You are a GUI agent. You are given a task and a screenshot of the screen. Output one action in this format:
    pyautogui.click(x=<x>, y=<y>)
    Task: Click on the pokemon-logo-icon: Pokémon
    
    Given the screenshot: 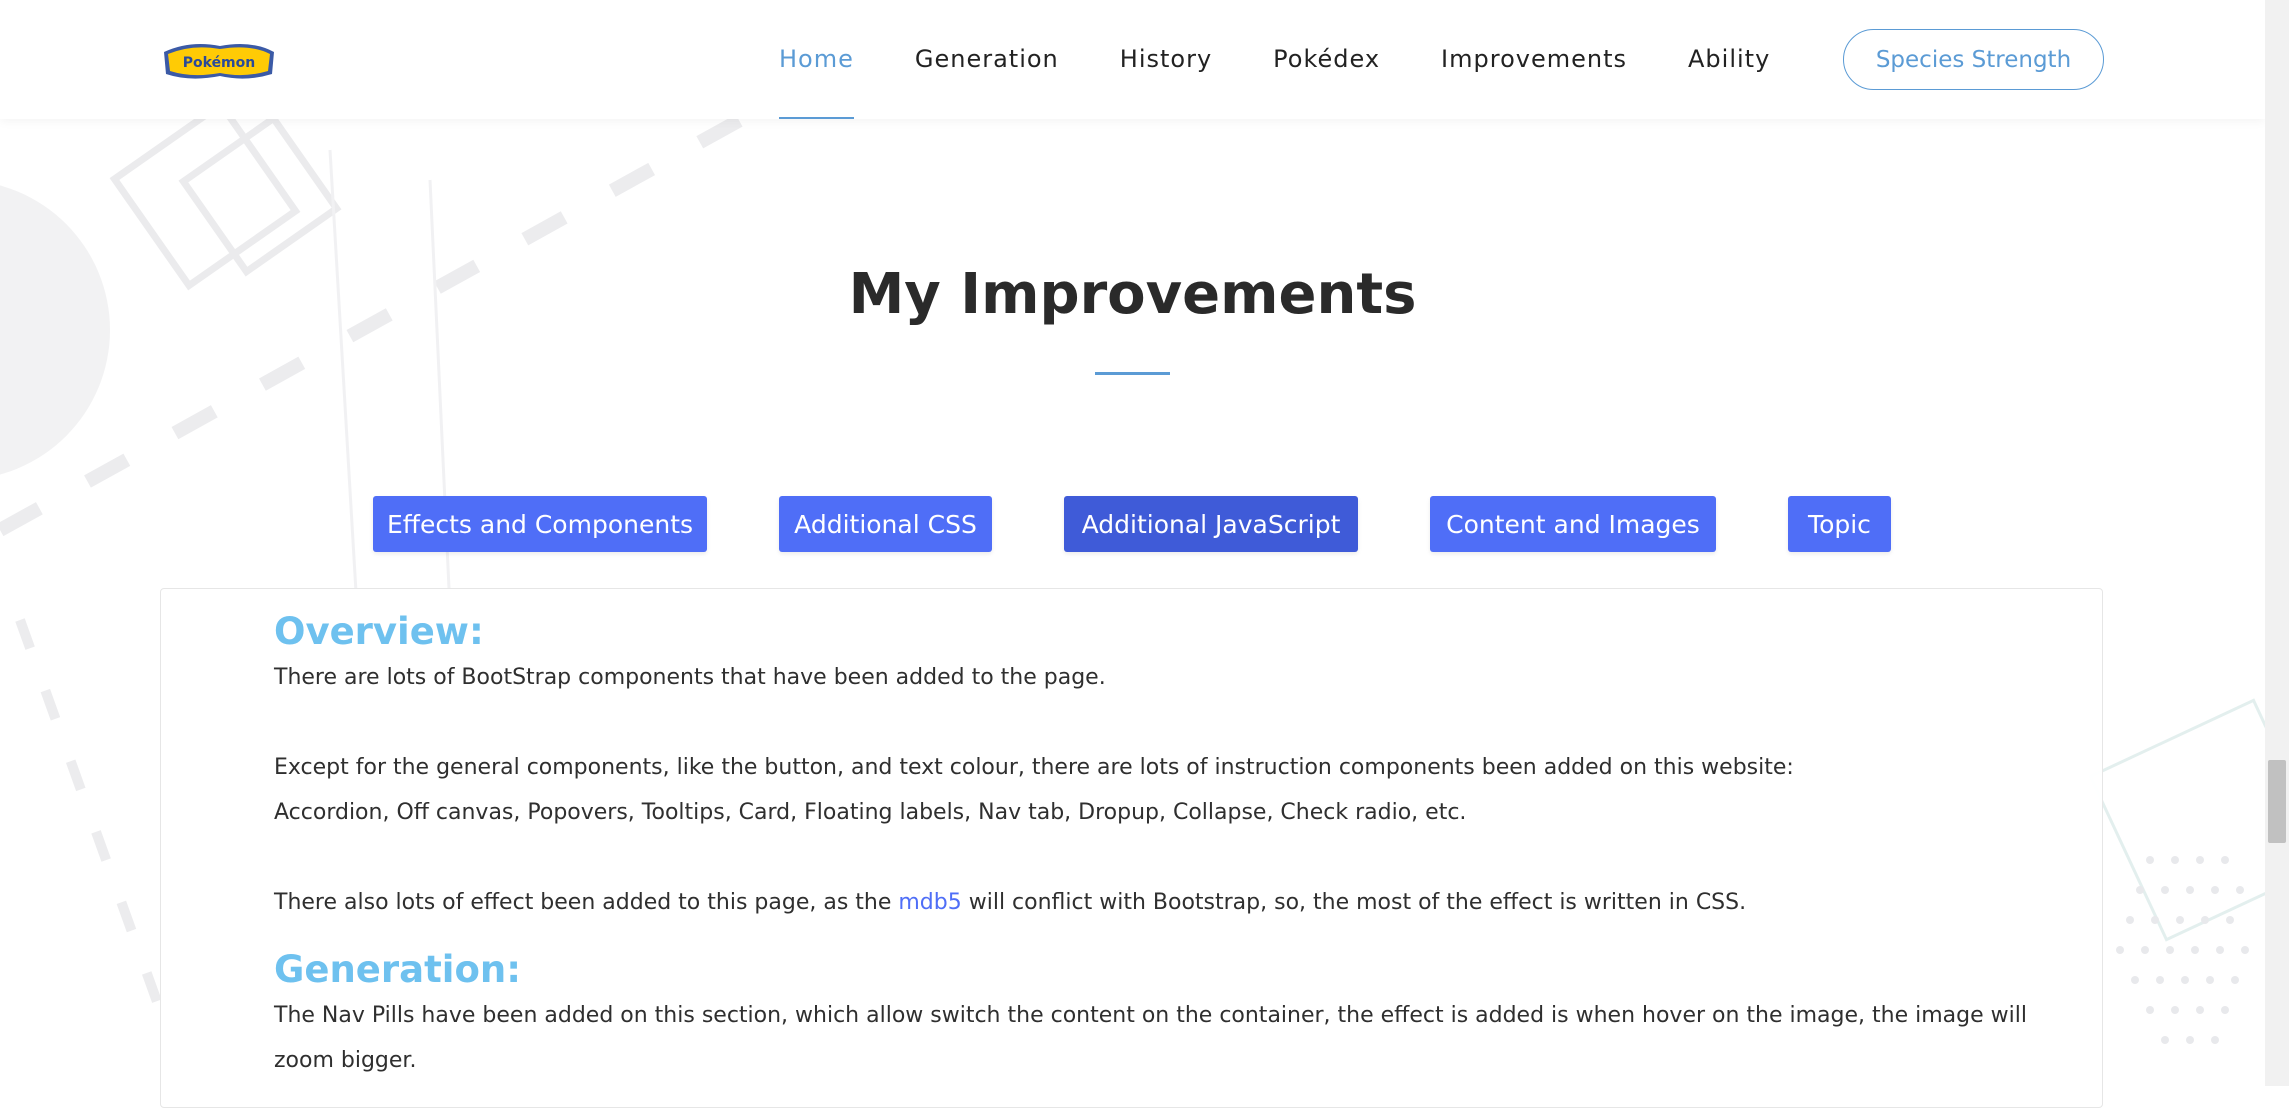 What is the action you would take?
    pyautogui.click(x=219, y=60)
    